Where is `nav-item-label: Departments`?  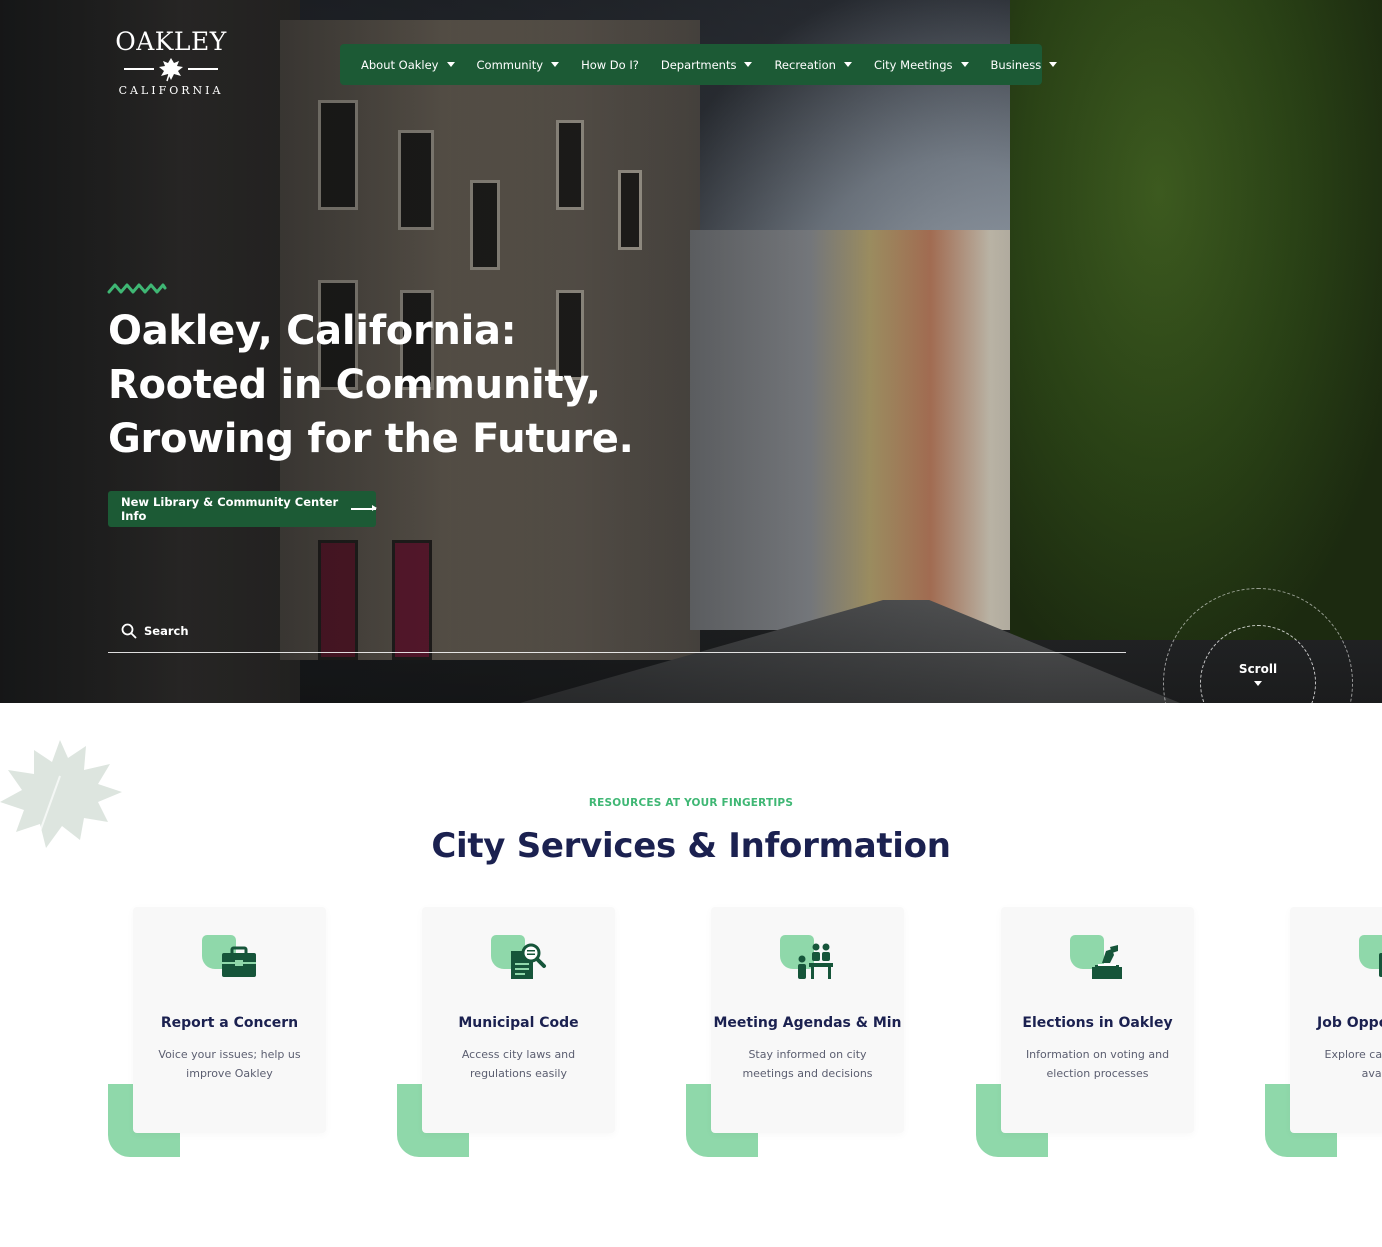
nav-item-label: Departments is located at coordinates (698, 64).